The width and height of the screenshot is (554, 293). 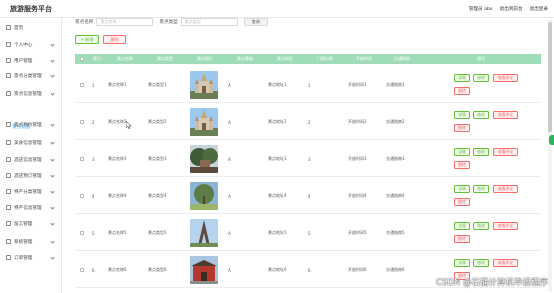 I want to click on cell-price: 3, so click(x=309, y=159).